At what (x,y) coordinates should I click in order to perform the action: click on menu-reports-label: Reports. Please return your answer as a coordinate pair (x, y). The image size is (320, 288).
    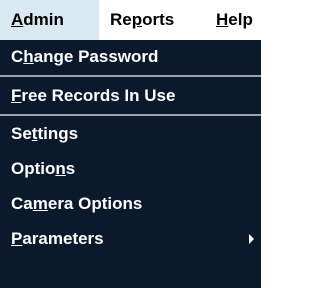
    Looking at the image, I should click on (142, 19).